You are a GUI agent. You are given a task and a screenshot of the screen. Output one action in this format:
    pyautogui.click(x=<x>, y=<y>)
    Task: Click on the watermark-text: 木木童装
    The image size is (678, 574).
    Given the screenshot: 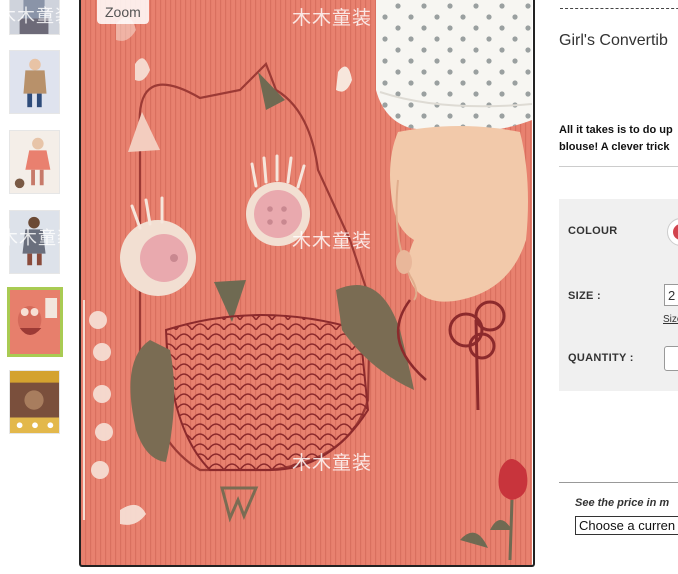 What is the action you would take?
    pyautogui.click(x=38, y=461)
    